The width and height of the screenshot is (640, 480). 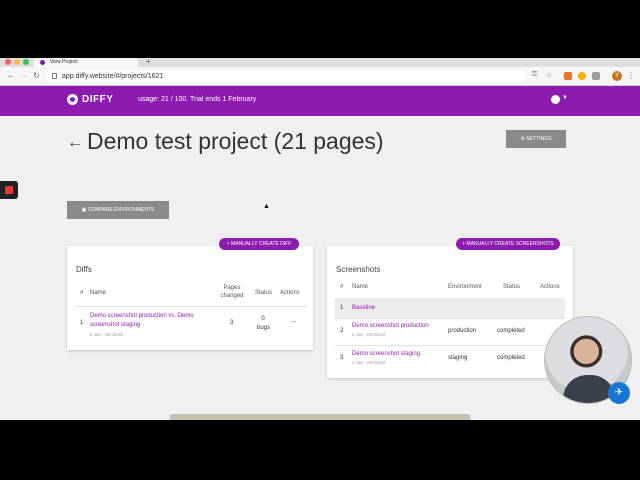 I want to click on screenshots-col-name: Name, so click(x=360, y=287).